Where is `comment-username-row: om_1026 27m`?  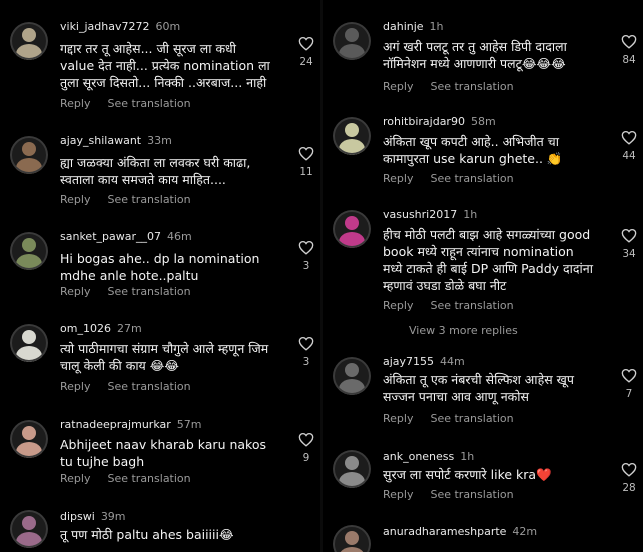
comment-username-row: om_1026 27m is located at coordinates (101, 328).